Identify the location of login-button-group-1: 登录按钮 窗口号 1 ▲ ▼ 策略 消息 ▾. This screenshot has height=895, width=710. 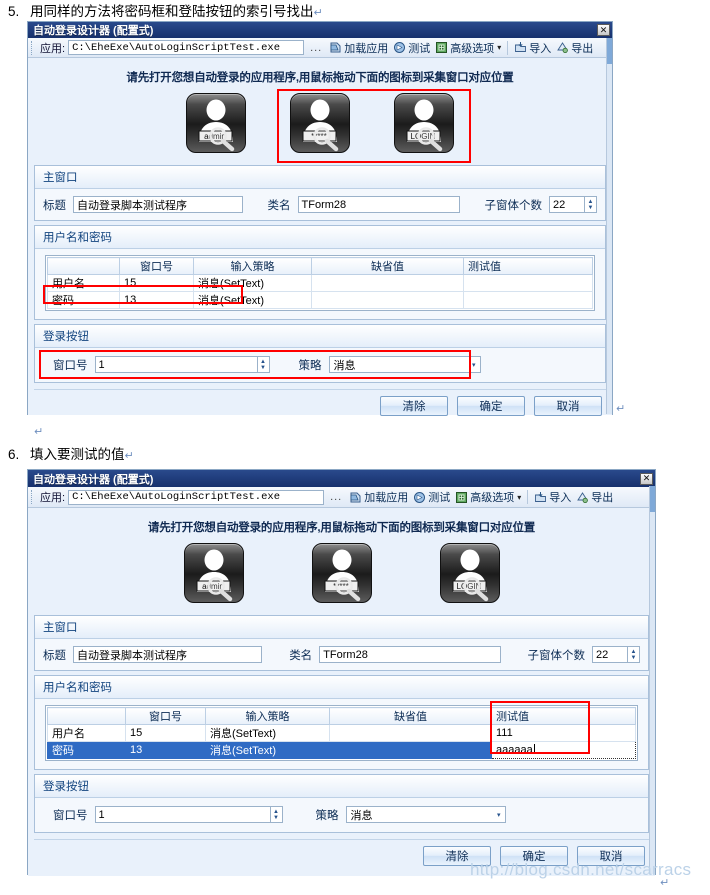
(320, 353).